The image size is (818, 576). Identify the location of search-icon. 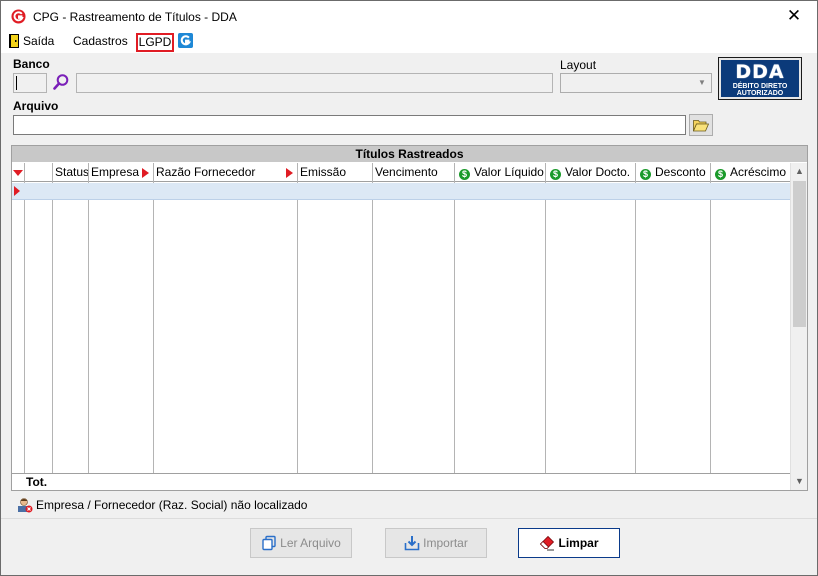
(61, 82).